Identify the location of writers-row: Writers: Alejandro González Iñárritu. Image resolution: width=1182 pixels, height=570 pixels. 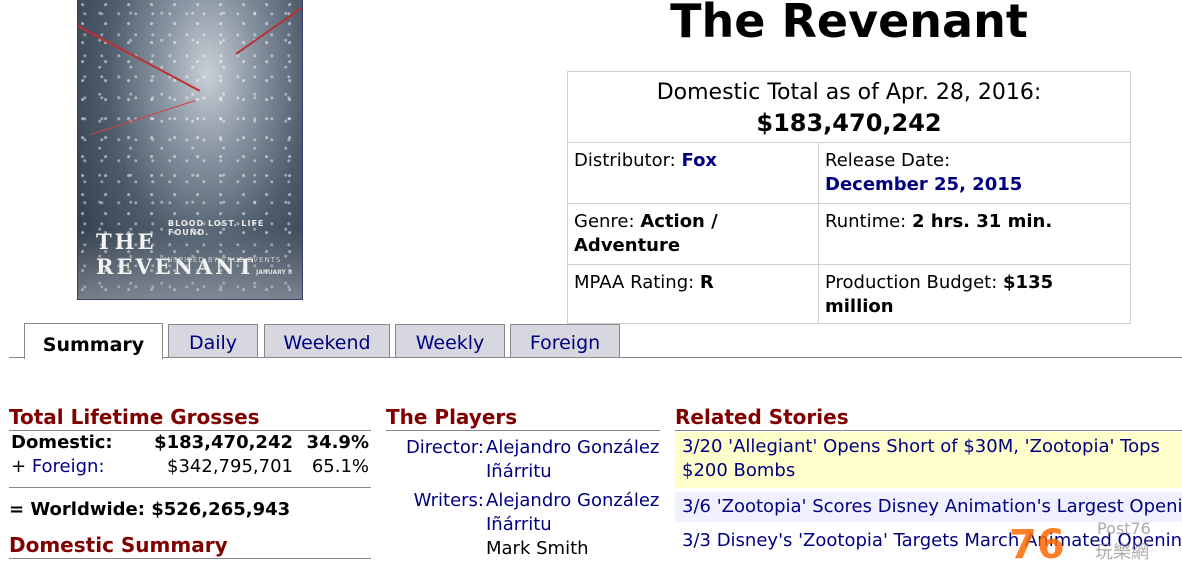
(523, 513).